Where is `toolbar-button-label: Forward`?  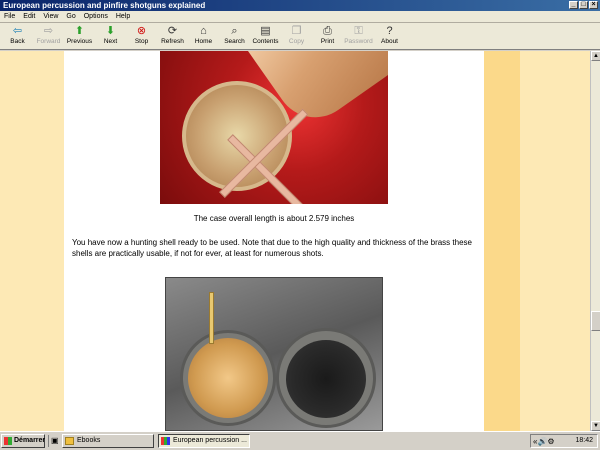
toolbar-button-label: Forward is located at coordinates (48, 41).